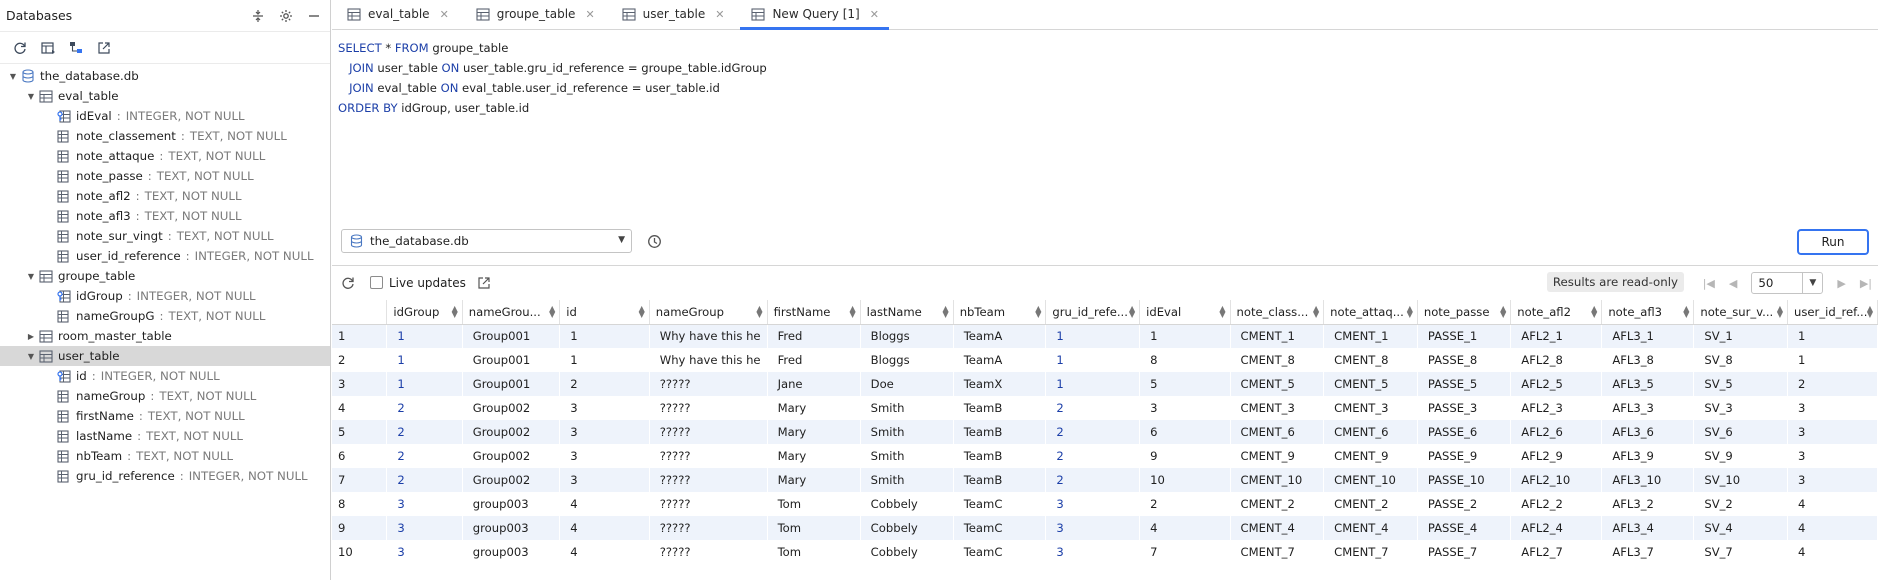  I want to click on tree-item-column: ▶note_afl3:TEXT, NOT NULL, so click(165, 216).